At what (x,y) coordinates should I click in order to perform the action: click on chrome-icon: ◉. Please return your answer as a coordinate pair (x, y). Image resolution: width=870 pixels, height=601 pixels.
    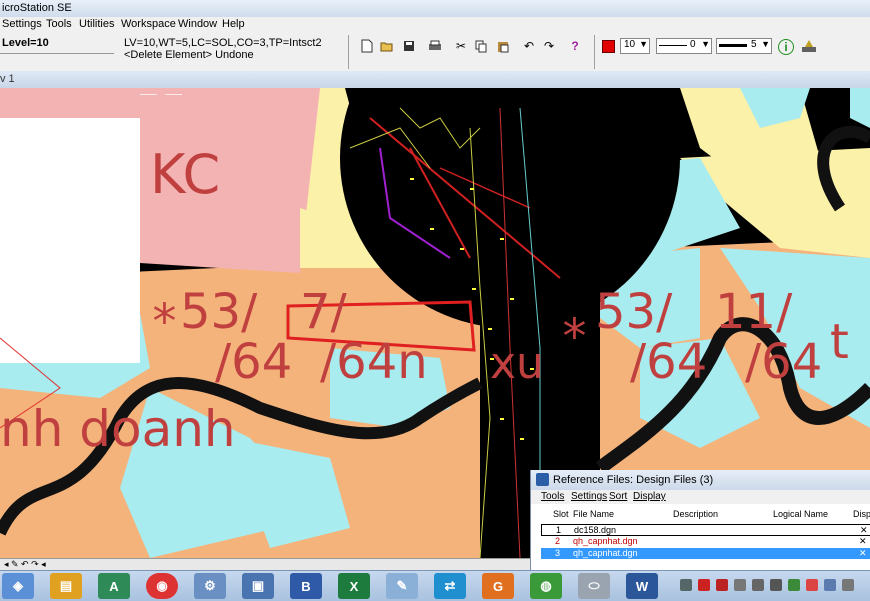
    Looking at the image, I should click on (162, 586).